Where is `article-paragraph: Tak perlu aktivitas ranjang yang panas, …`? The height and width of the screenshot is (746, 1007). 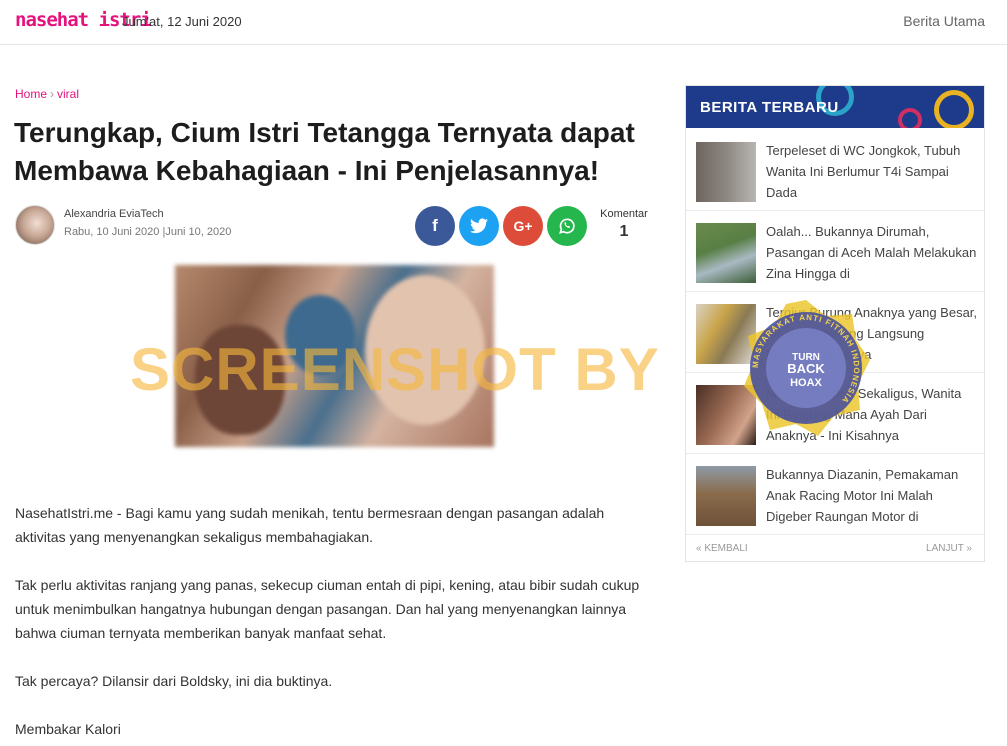
article-paragraph: Tak perlu aktivitas ranjang yang panas, … is located at coordinates (327, 609).